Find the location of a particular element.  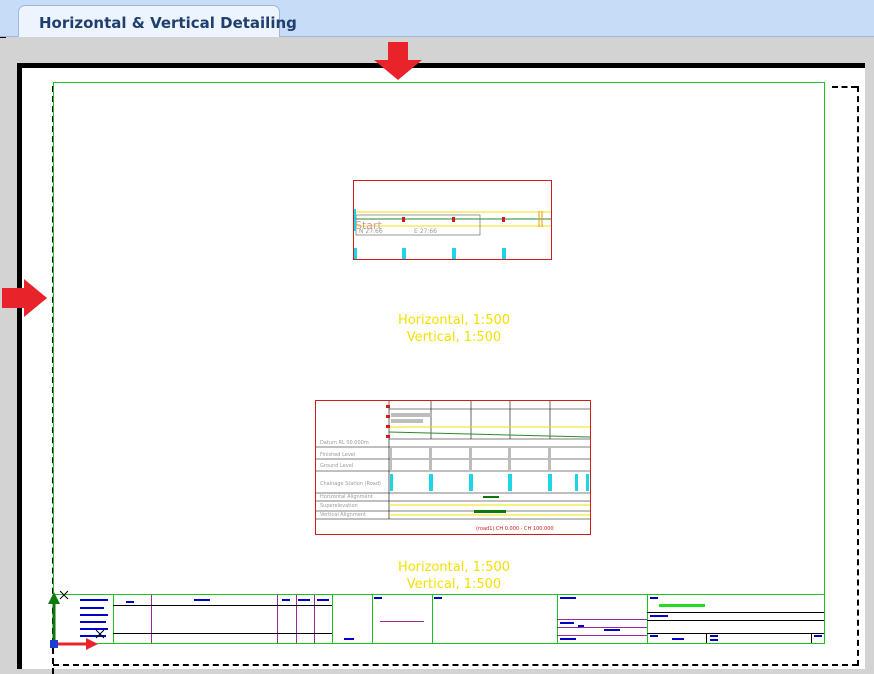

row-label-chainage: Chainage Station (Road) is located at coordinates (350, 484).